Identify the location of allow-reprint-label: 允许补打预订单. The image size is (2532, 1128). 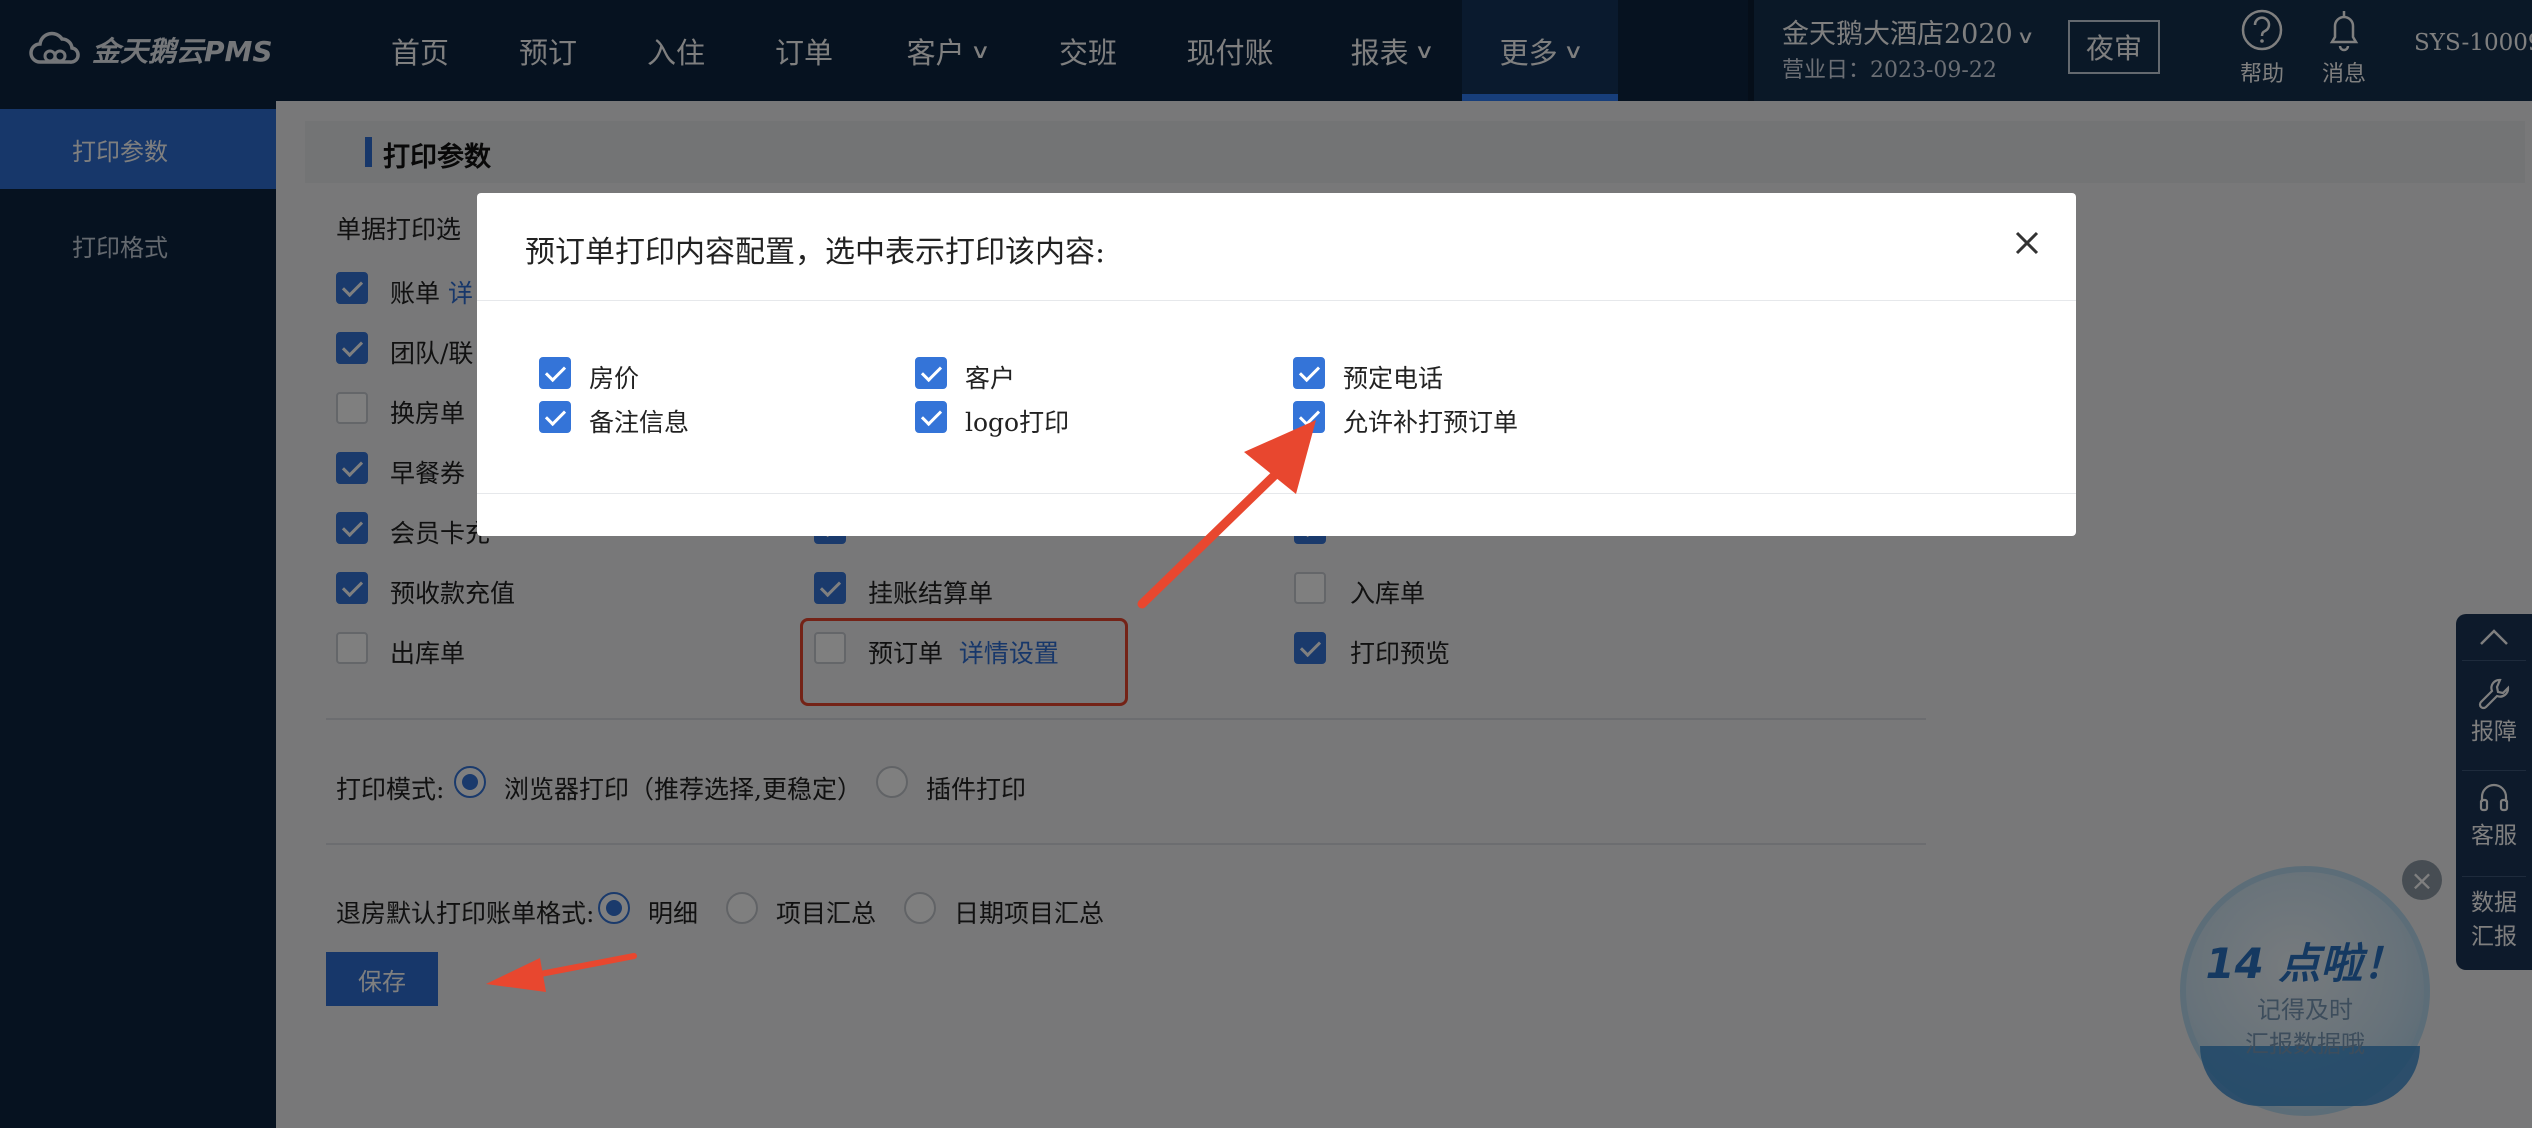
(1431, 422).